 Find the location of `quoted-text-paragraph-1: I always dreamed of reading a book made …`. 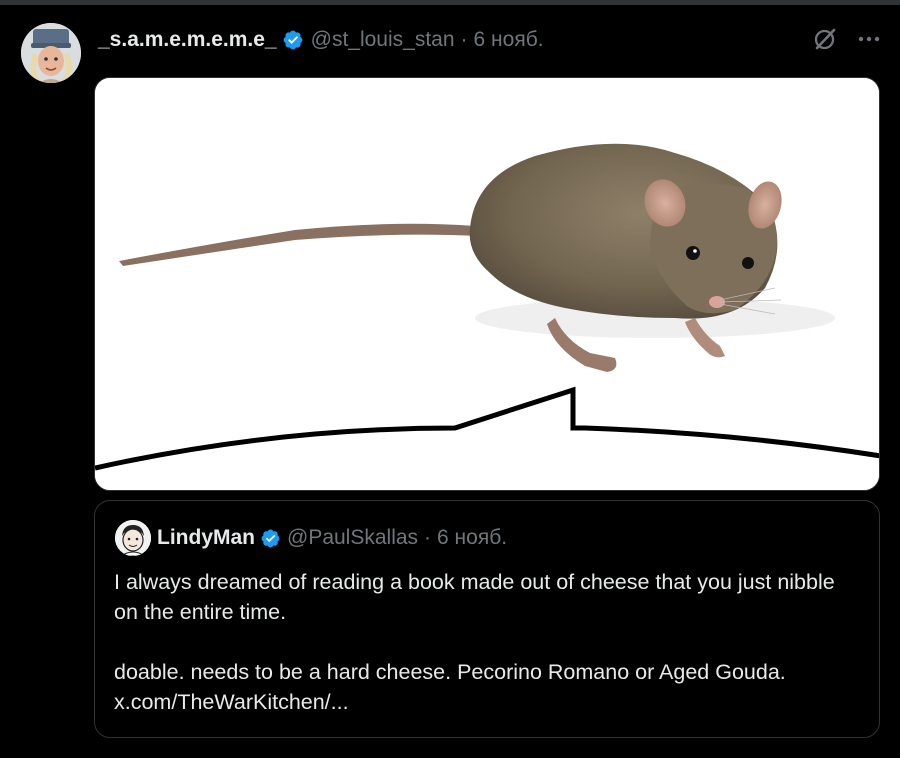

quoted-text-paragraph-1: I always dreamed of reading a book made … is located at coordinates (474, 597).